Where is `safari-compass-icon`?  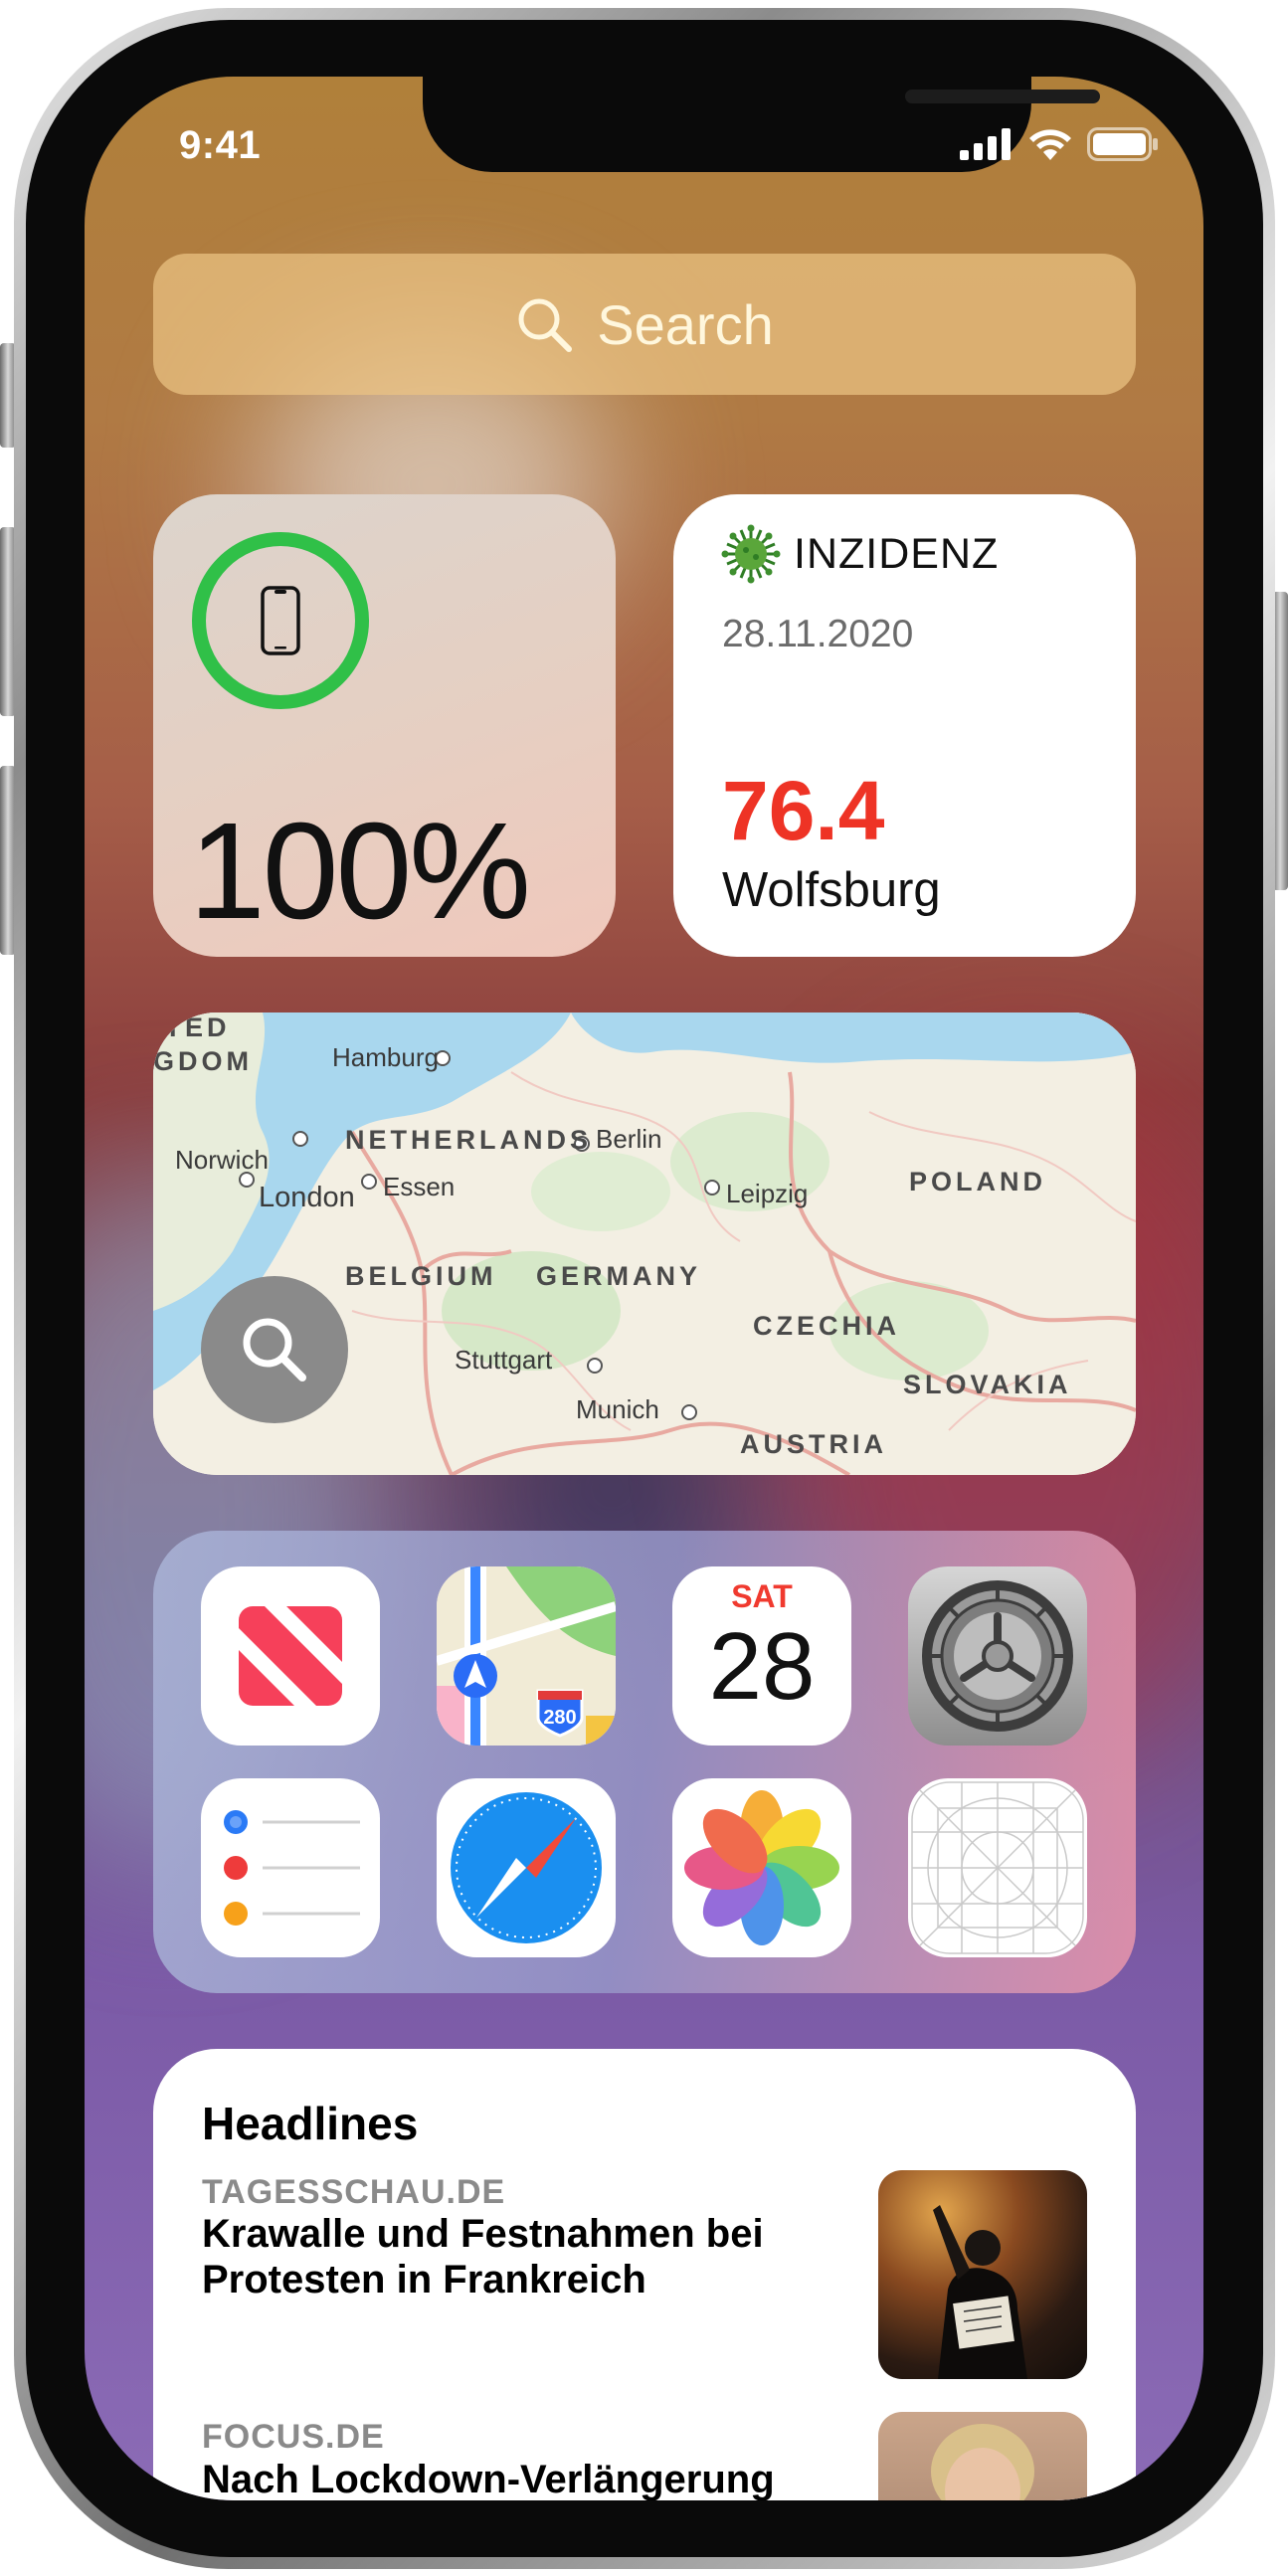
safari-compass-icon is located at coordinates (526, 1867).